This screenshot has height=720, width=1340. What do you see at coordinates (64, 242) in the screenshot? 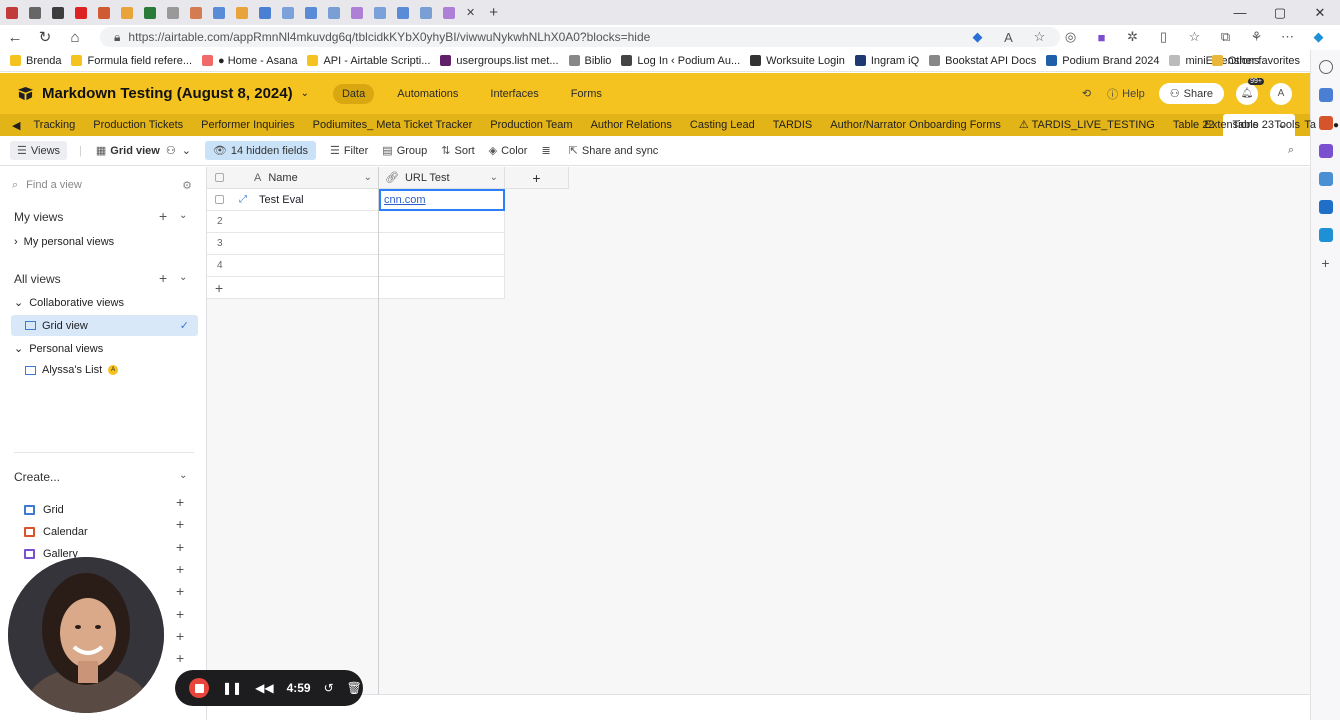
I see `my-personal-views-item: › My personal views` at bounding box center [64, 242].